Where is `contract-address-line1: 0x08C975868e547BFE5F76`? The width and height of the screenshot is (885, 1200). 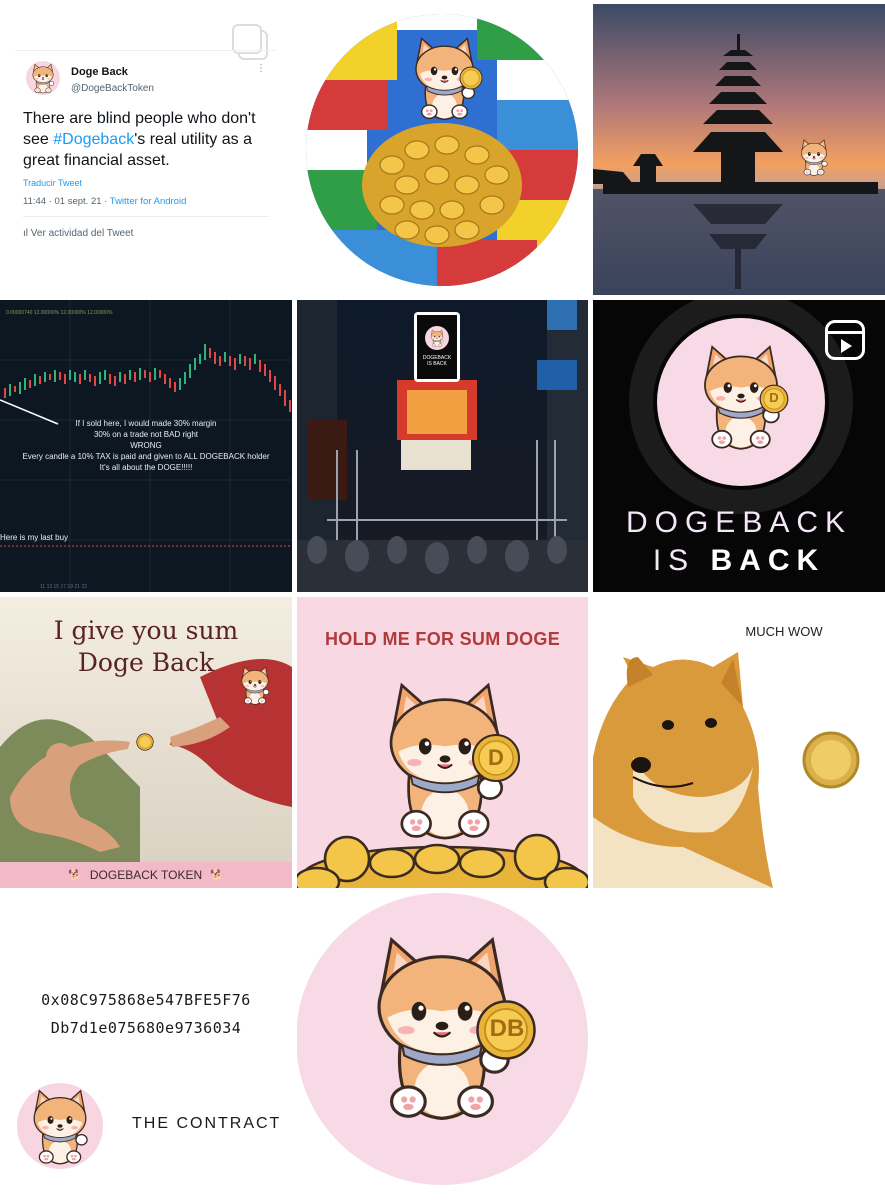 contract-address-line1: 0x08C975868e547BFE5F76 is located at coordinates (146, 1000).